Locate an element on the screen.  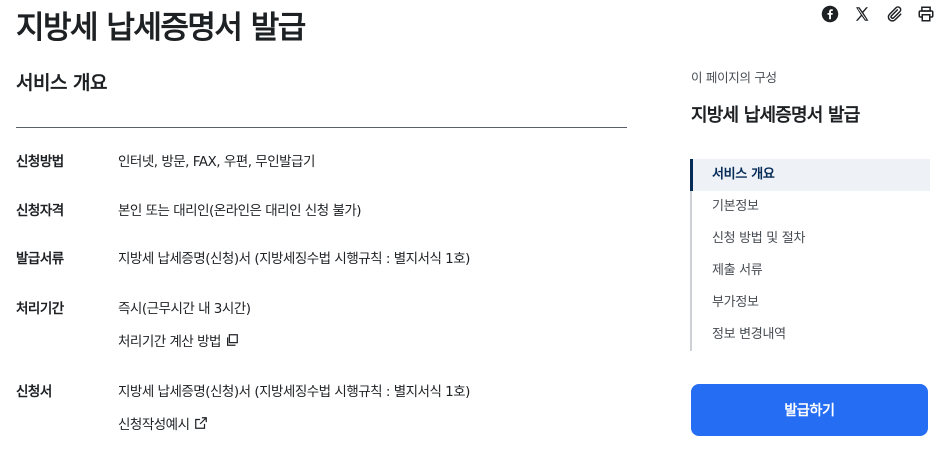
link-label: 신청작성예시 is located at coordinates (154, 425).